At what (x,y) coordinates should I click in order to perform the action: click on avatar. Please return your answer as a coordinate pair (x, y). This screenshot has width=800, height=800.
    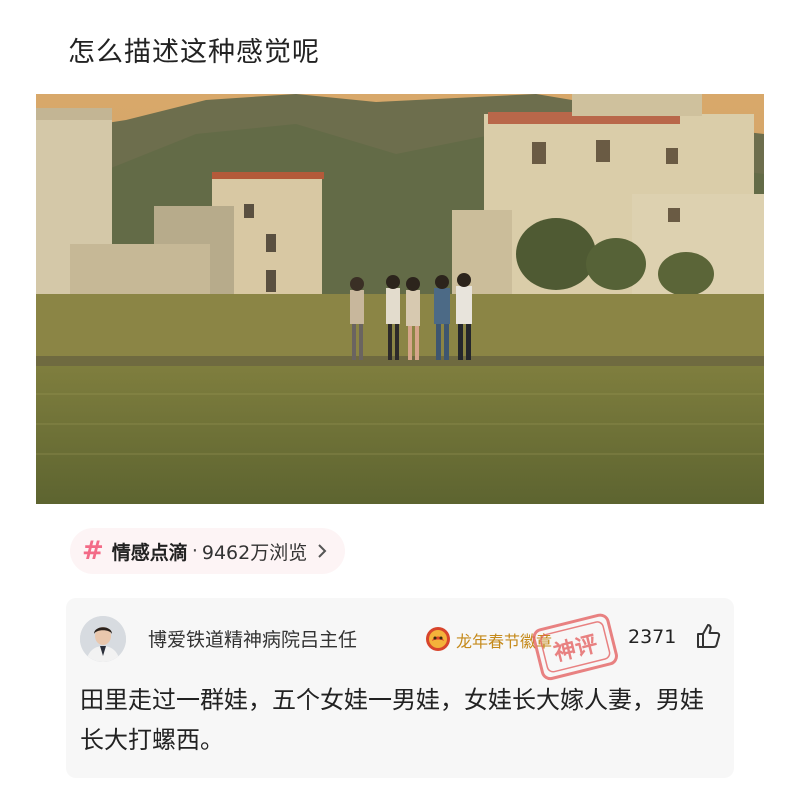
    Looking at the image, I should click on (103, 639).